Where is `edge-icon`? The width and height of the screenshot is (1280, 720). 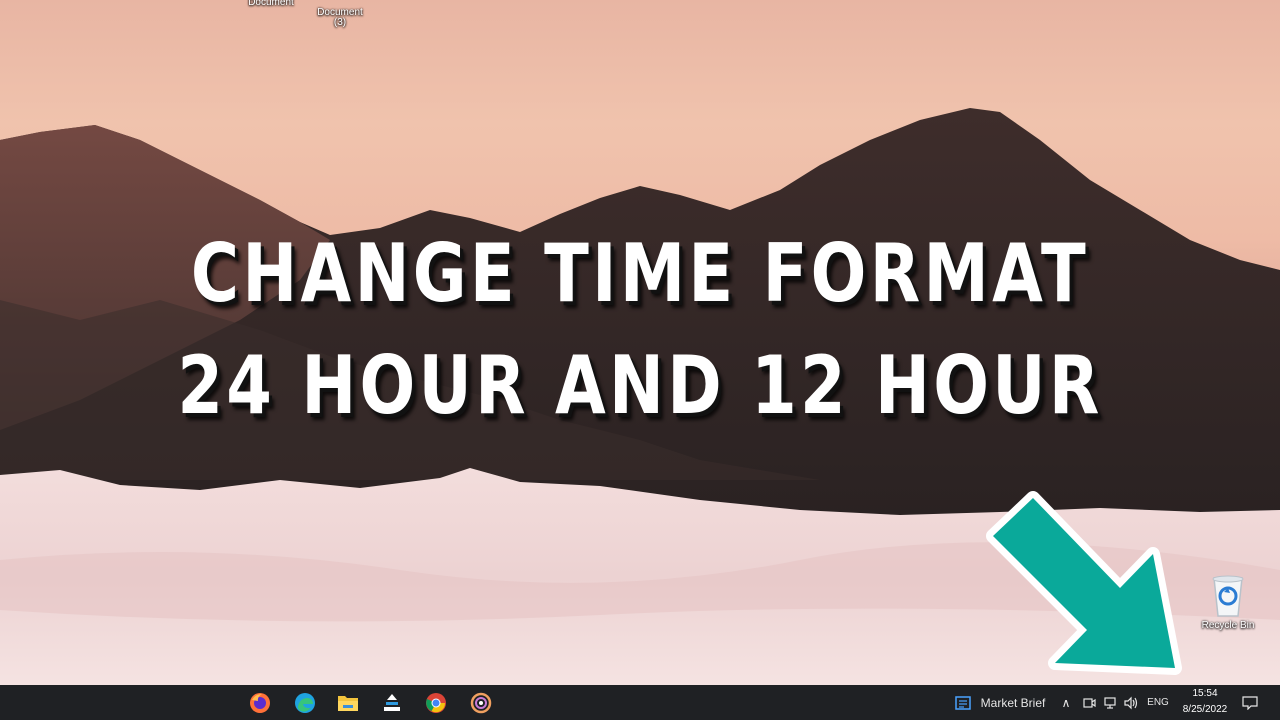
edge-icon is located at coordinates (305, 703).